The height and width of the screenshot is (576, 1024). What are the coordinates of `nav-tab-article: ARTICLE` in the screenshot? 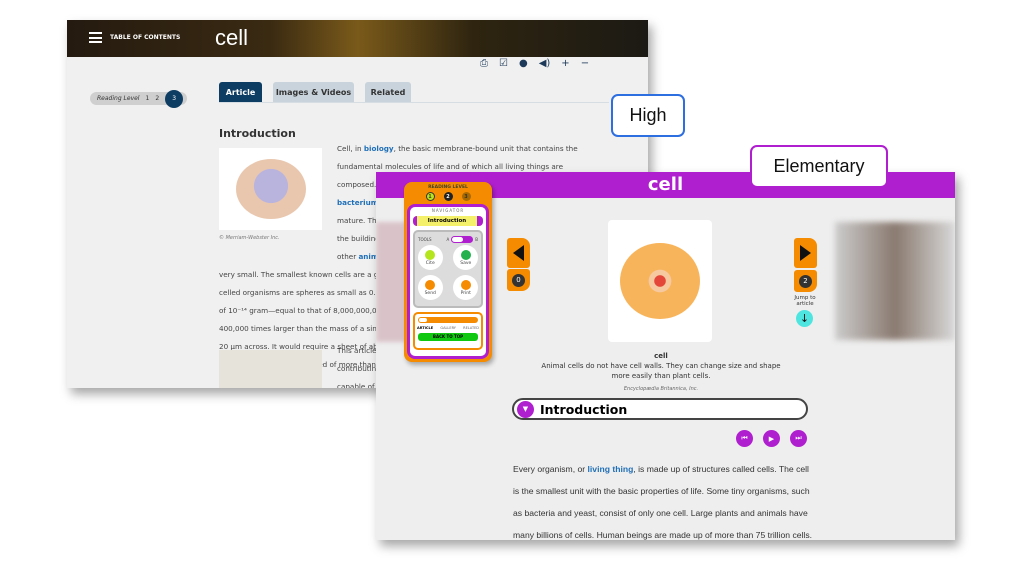 It's located at (425, 328).